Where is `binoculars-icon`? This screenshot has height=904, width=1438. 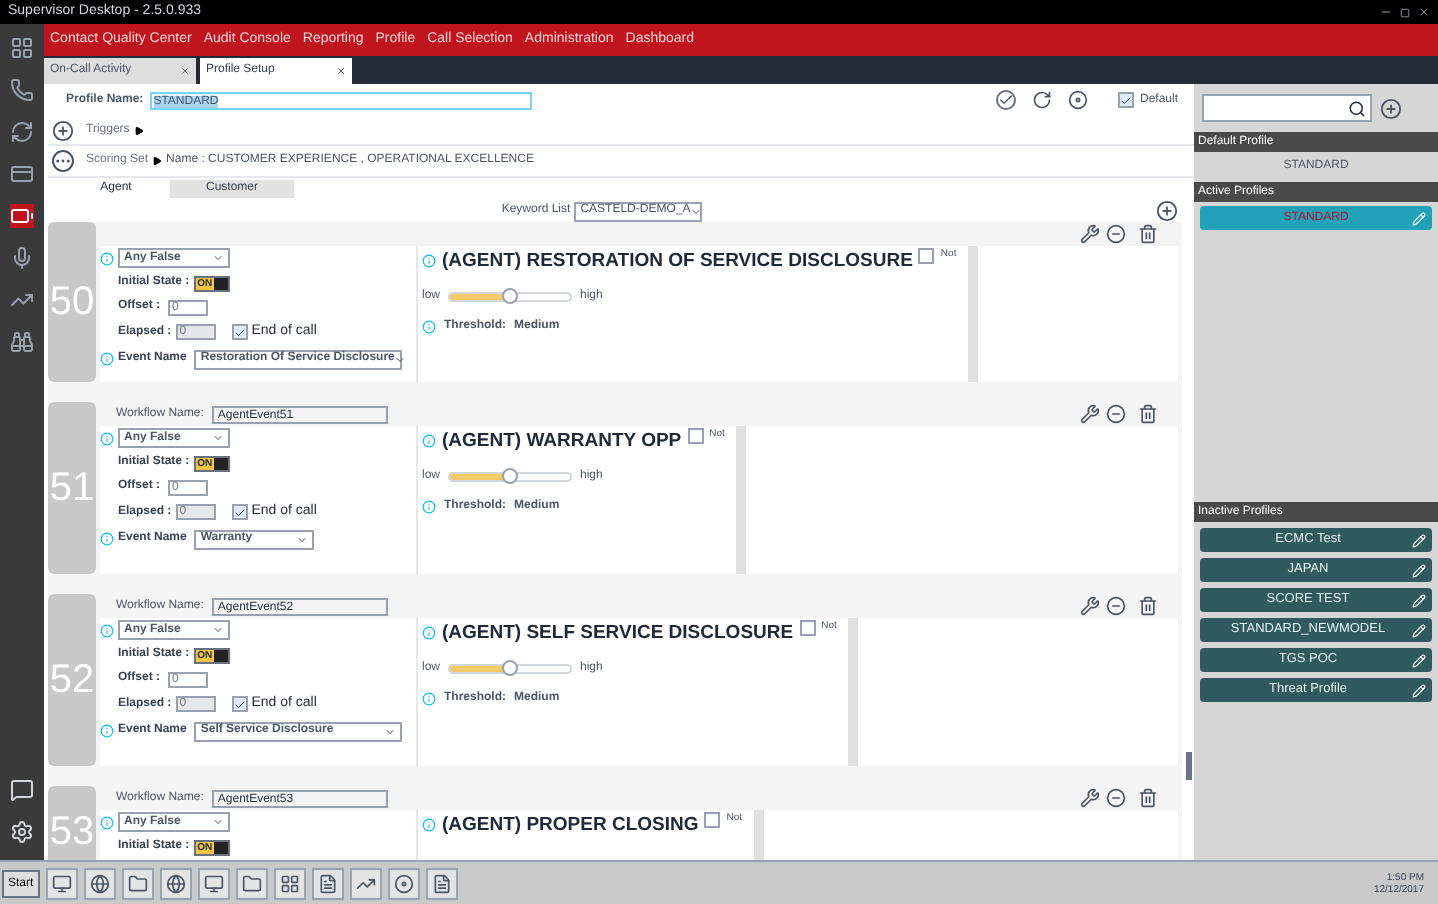
binoculars-icon is located at coordinates (22, 342).